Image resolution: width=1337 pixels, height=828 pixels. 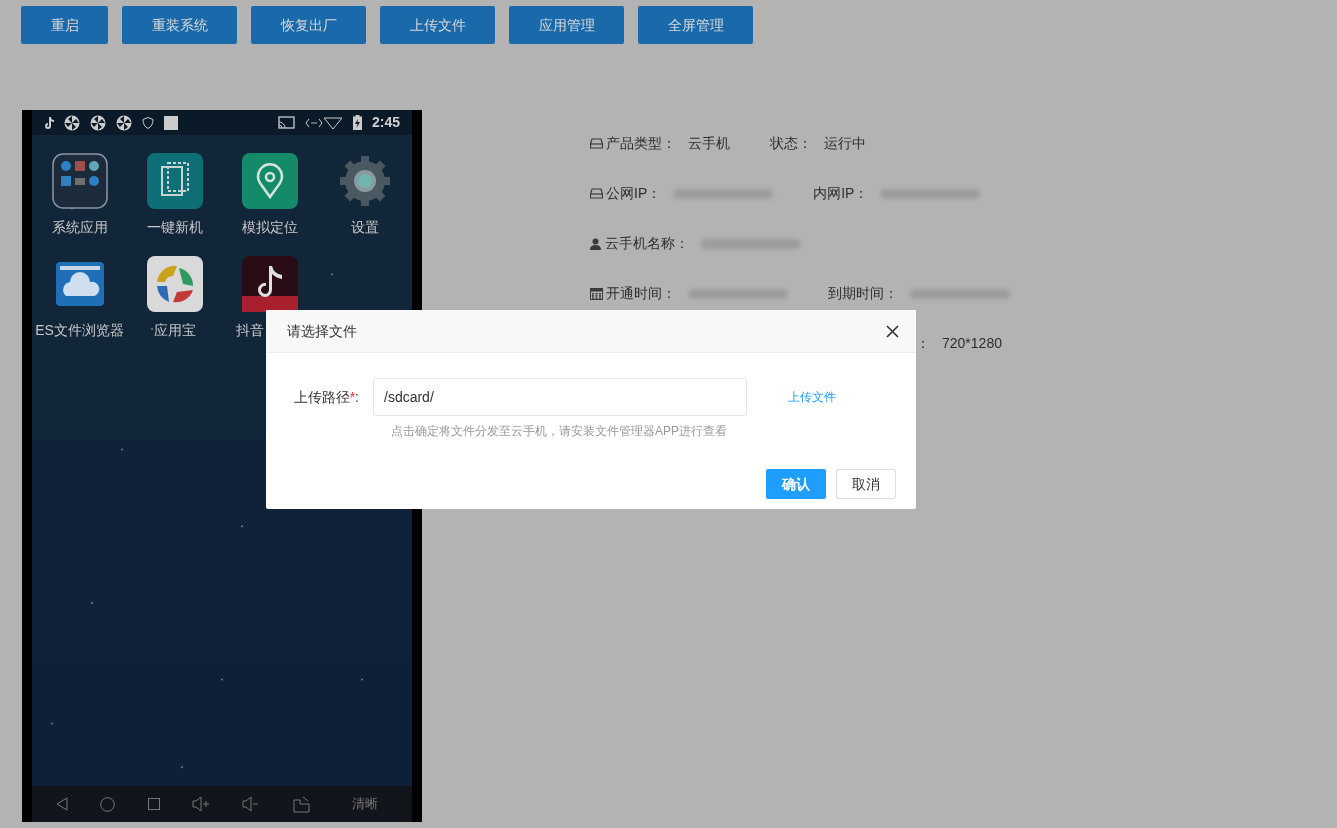 I want to click on toolbar-button: 全屏管理, so click(x=695, y=25).